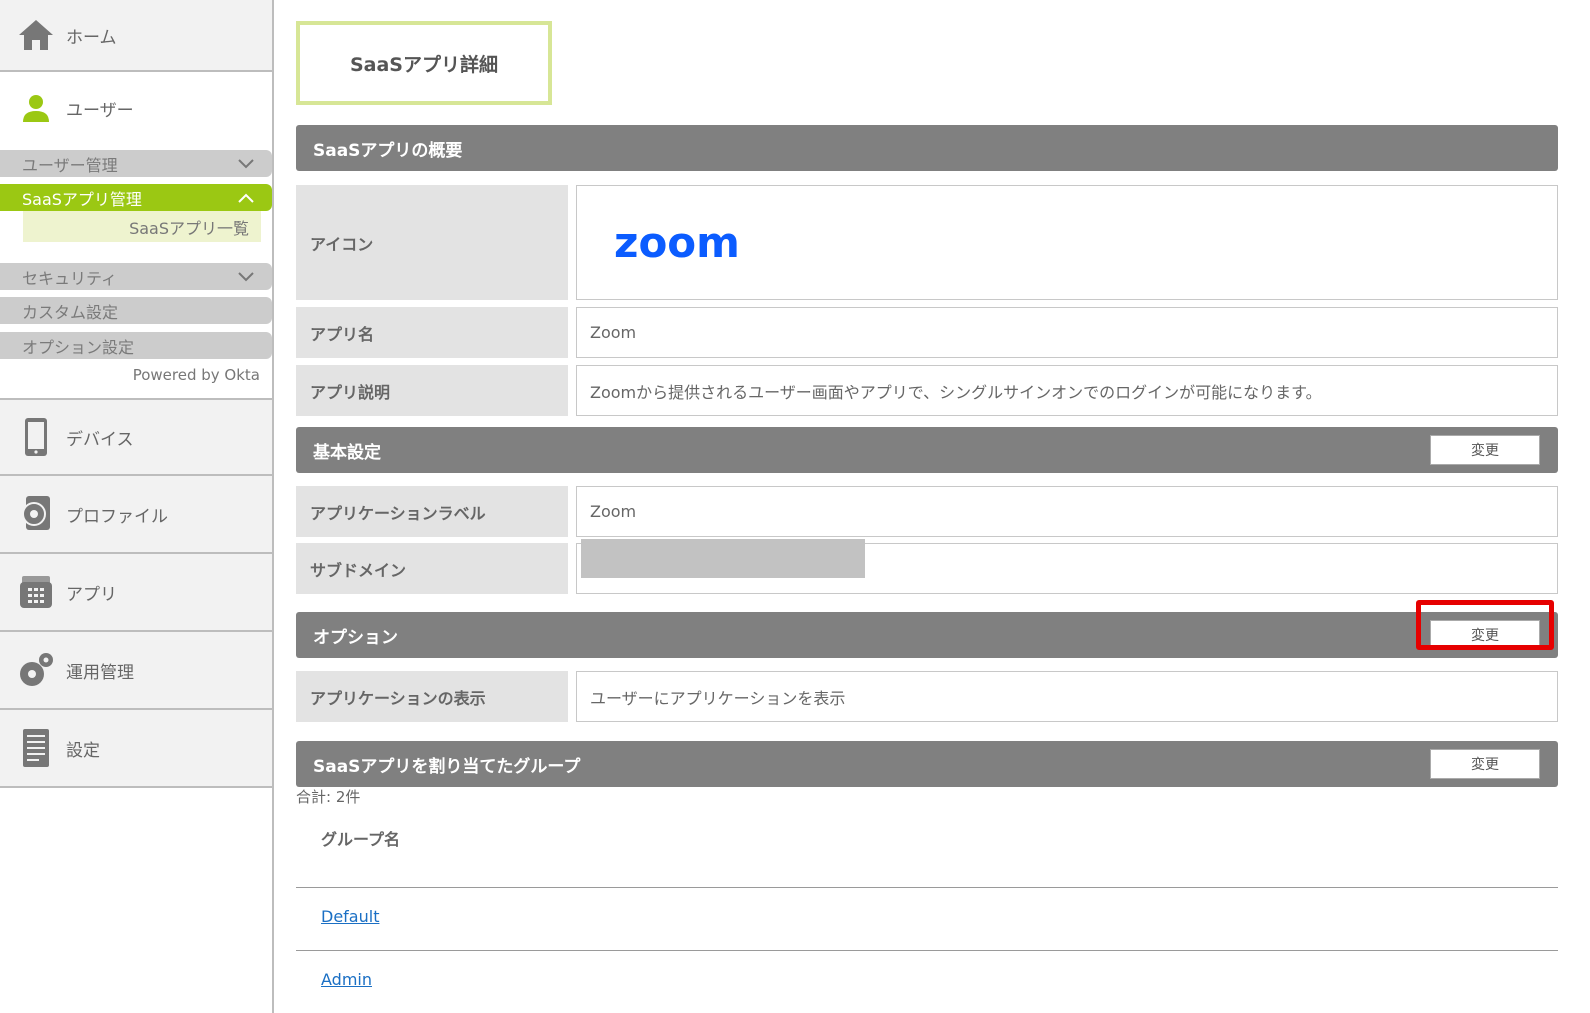 Image resolution: width=1590 pixels, height=1013 pixels. I want to click on basic-settings-change-button: 変更, so click(1485, 450).